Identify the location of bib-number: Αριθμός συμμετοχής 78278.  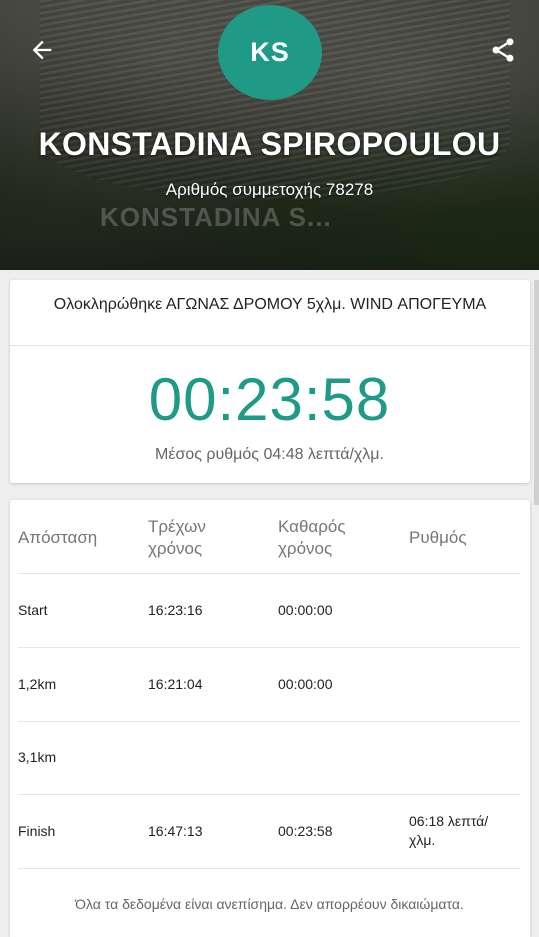
(269, 189).